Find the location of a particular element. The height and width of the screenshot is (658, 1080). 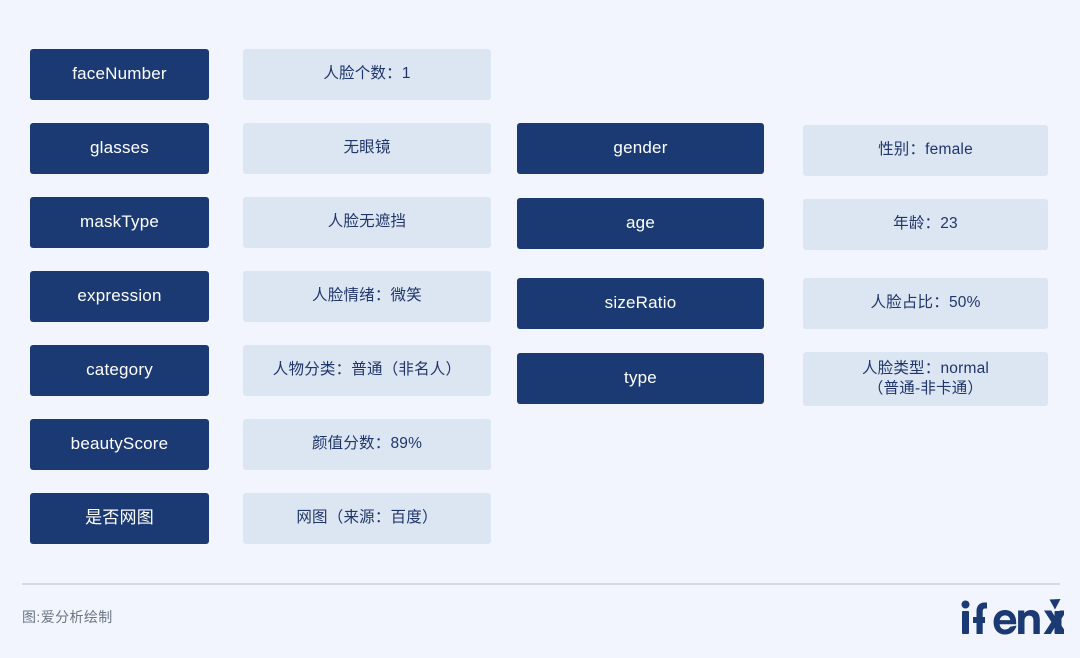

value-label: 人脸个数：1 is located at coordinates (367, 74).